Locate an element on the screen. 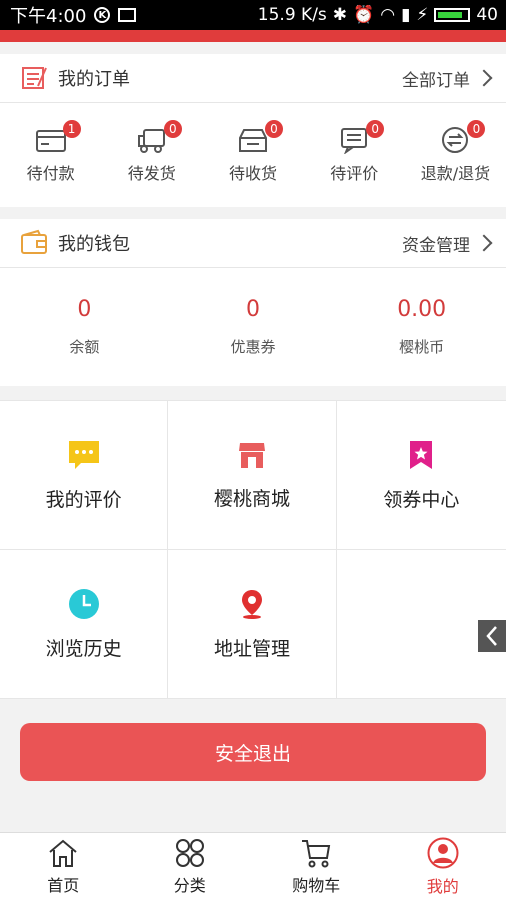  grid-item-my-reviews: 我的评价 is located at coordinates (84, 475).